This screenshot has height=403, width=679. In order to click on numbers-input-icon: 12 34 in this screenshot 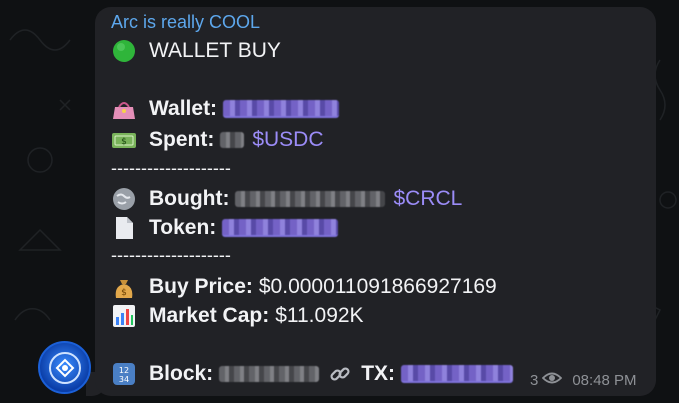, I will do `click(124, 374)`.